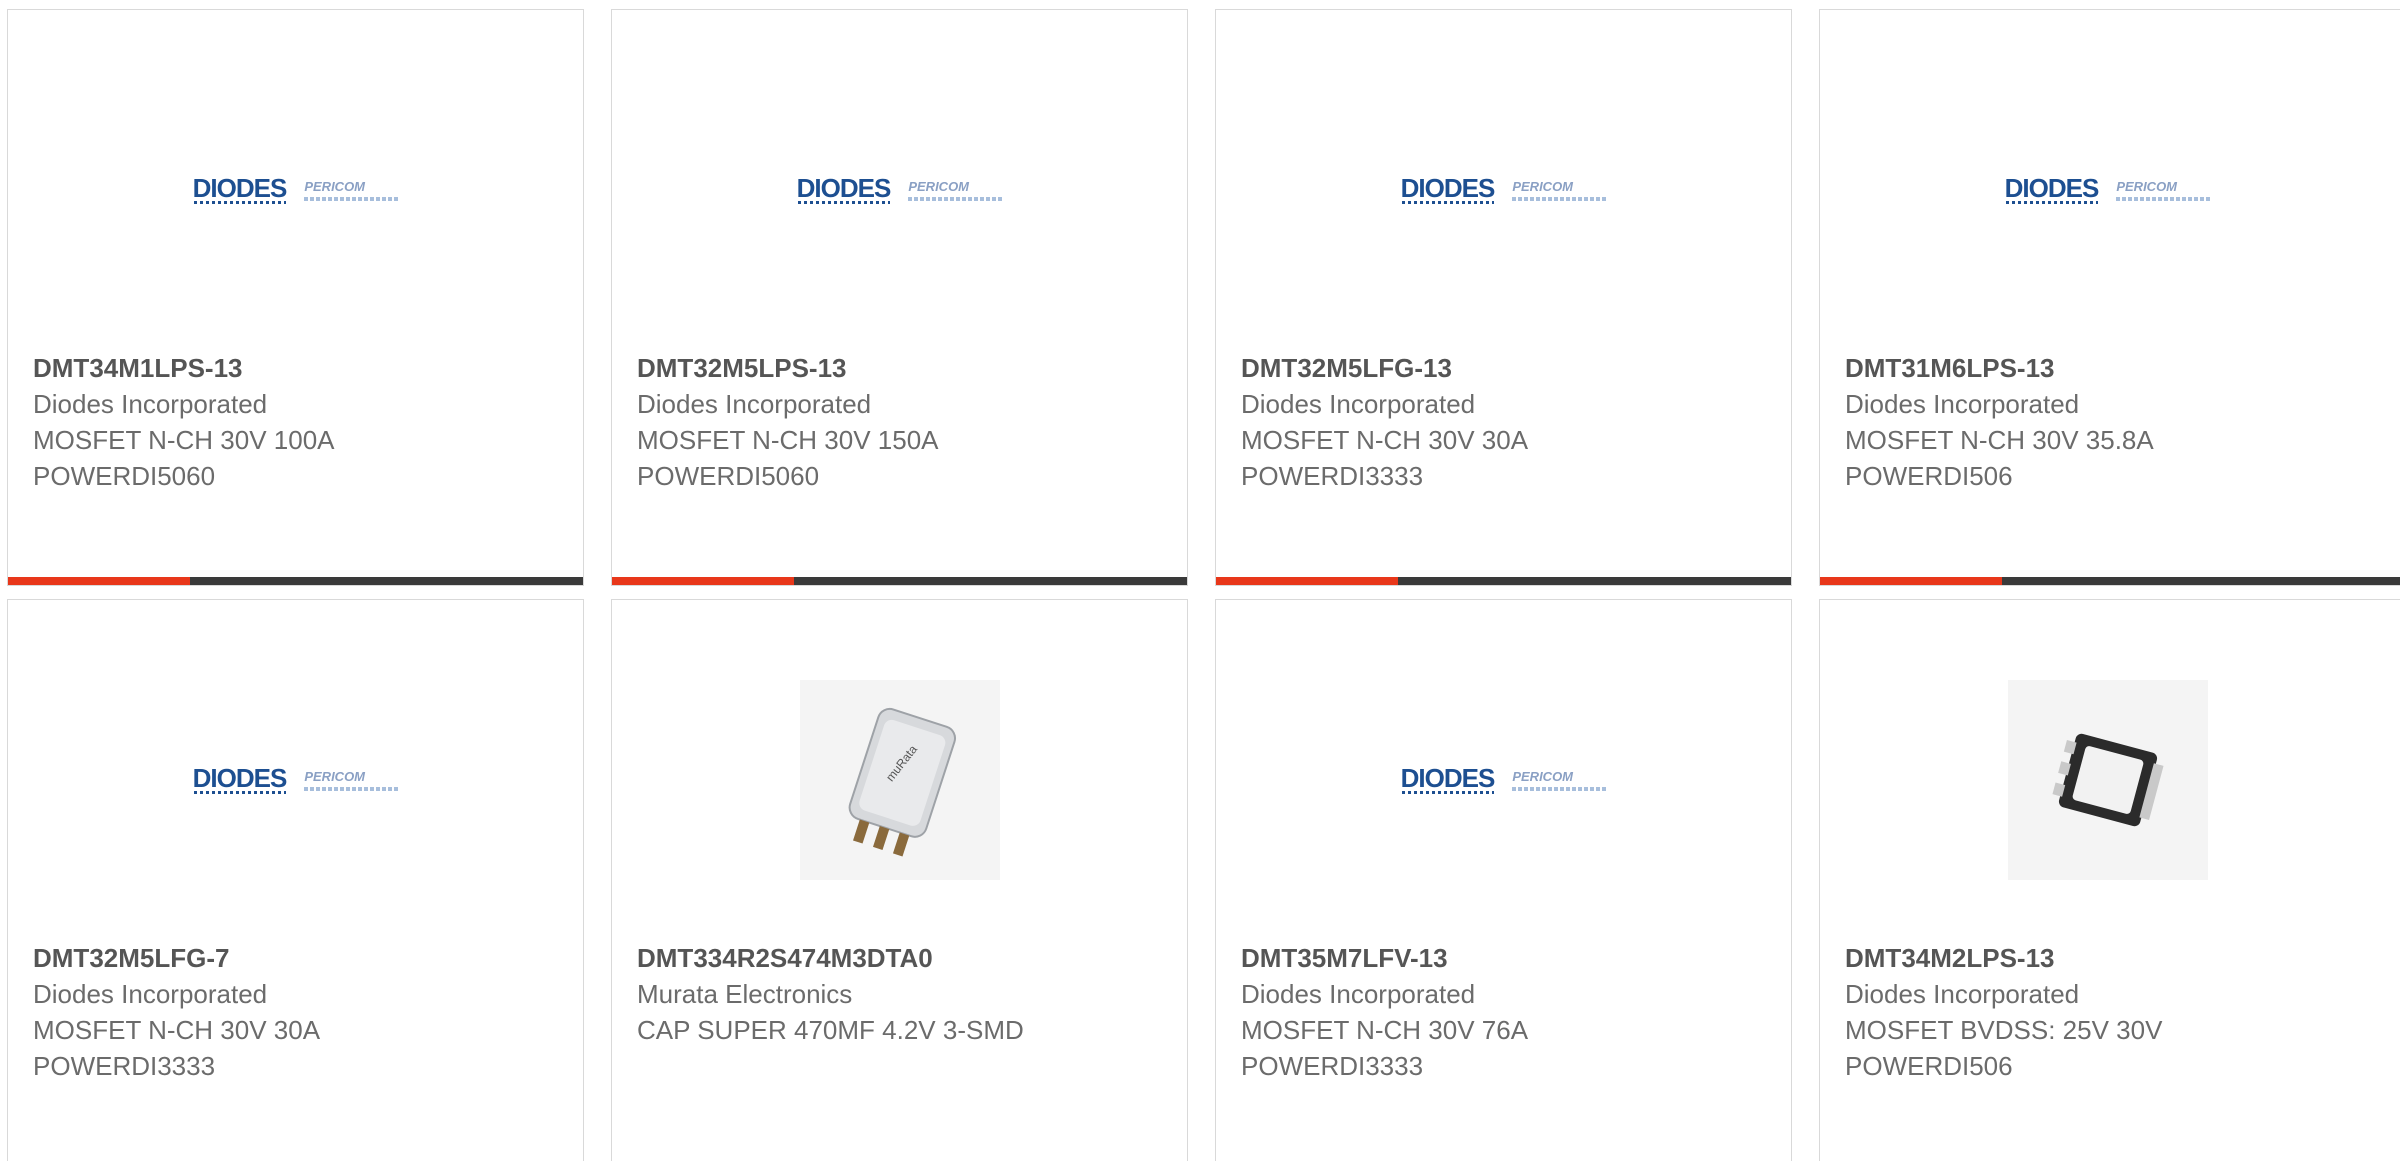 The width and height of the screenshot is (2400, 1161). I want to click on product-image, so click(2107, 780).